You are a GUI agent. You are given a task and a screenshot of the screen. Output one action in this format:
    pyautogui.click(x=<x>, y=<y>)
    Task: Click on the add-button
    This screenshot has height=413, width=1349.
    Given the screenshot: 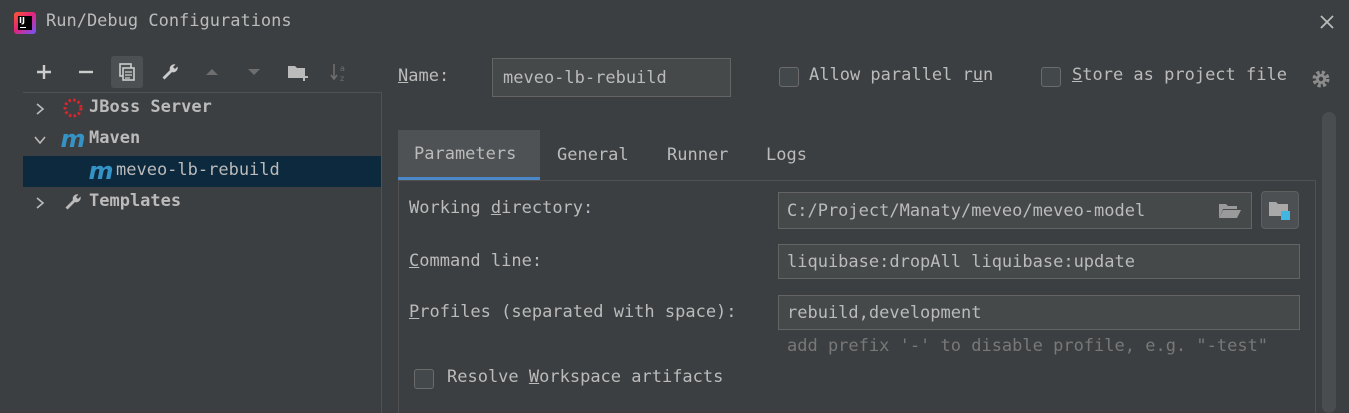 What is the action you would take?
    pyautogui.click(x=44, y=72)
    